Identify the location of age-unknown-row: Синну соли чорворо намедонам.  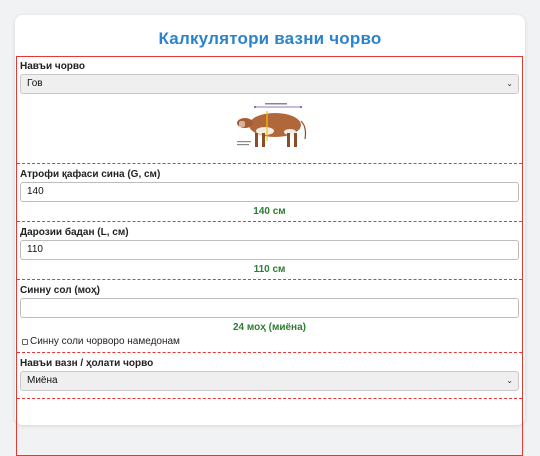
(101, 341).